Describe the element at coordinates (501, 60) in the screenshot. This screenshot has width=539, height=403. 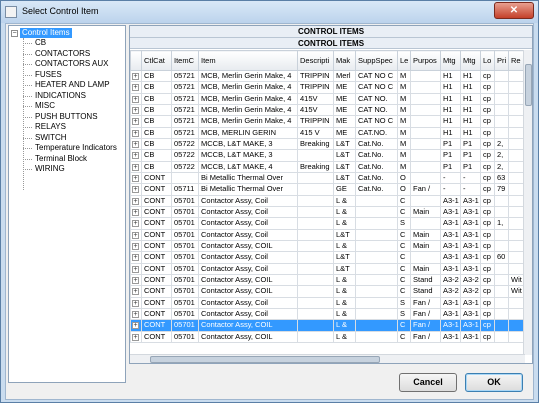
I see `column-header: Pri` at that location.